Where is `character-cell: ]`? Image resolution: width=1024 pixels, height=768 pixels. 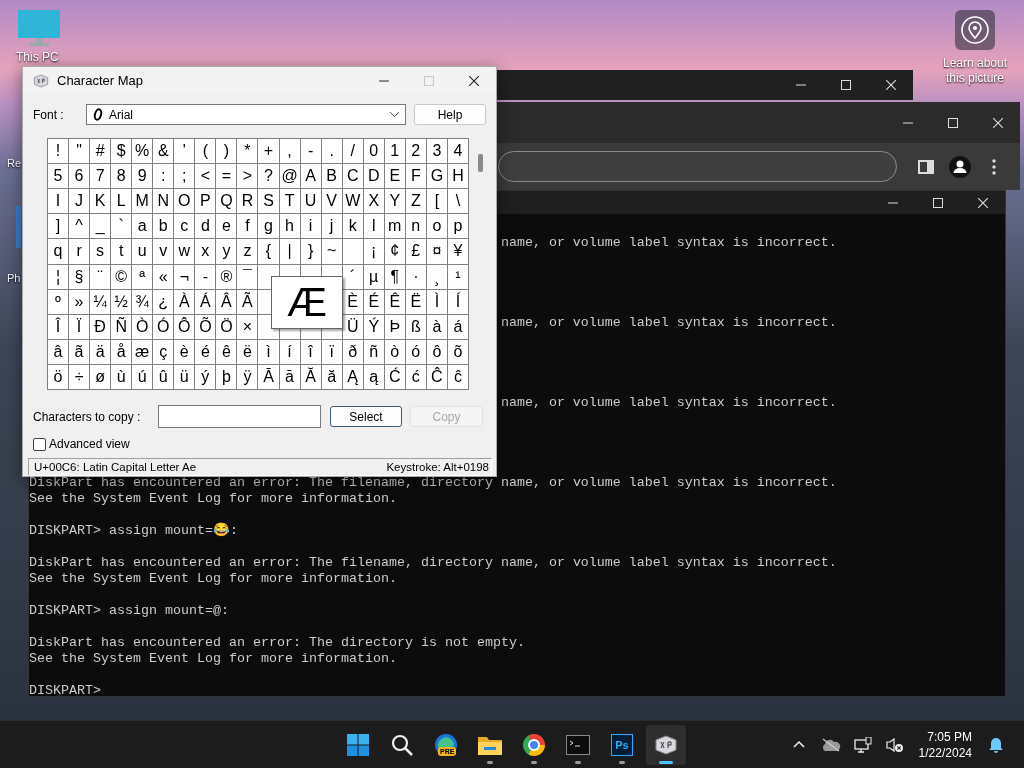 character-cell: ] is located at coordinates (59, 227).